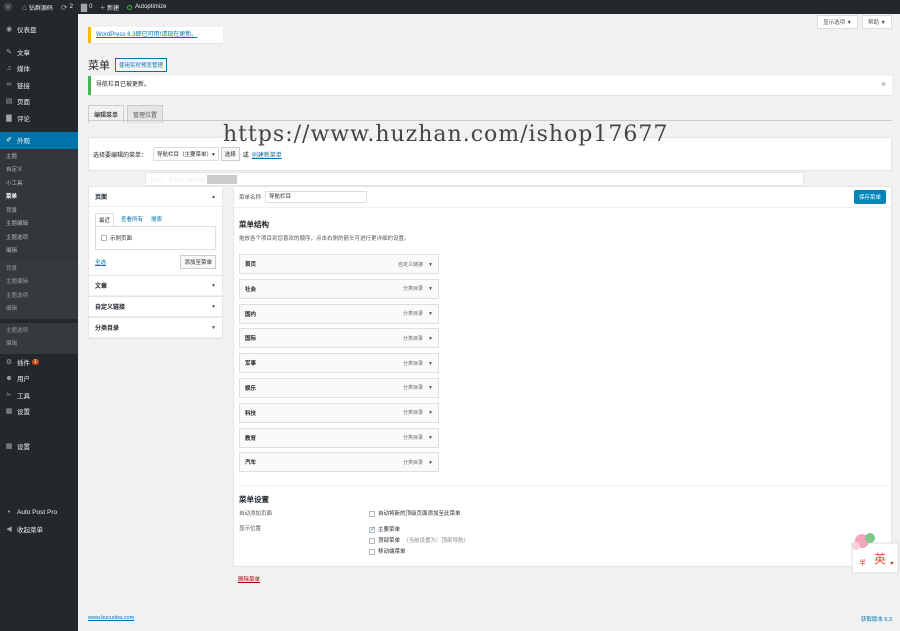 The width and height of the screenshot is (900, 631). What do you see at coordinates (39, 85) in the screenshot?
I see `sidebar-item-links: ∞ 链接` at bounding box center [39, 85].